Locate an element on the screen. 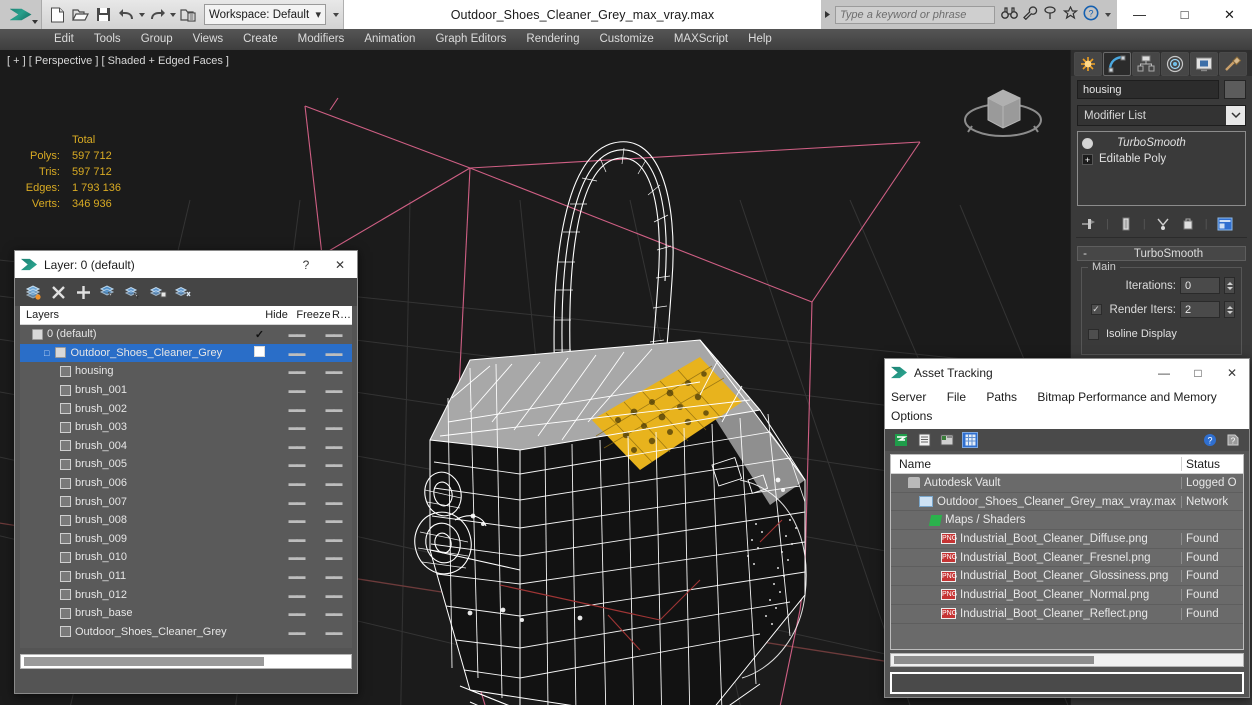  grid-view-icon is located at coordinates (970, 440).